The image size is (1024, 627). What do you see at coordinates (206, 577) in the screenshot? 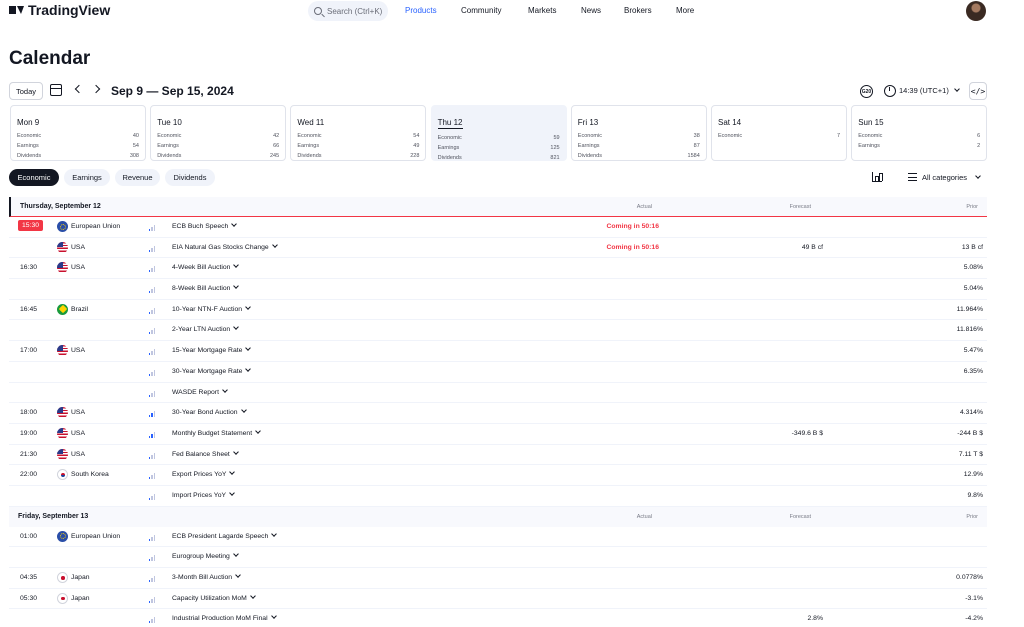
I see `event-name: 3-Month Bill Auction` at bounding box center [206, 577].